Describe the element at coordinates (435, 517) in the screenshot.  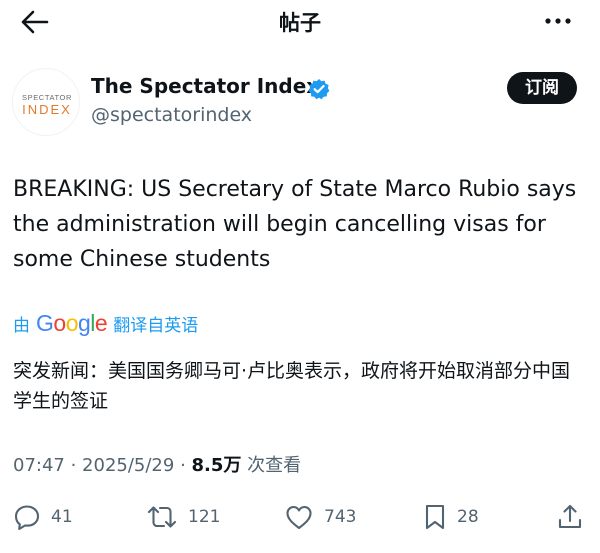
I see `bookmark-icon` at that location.